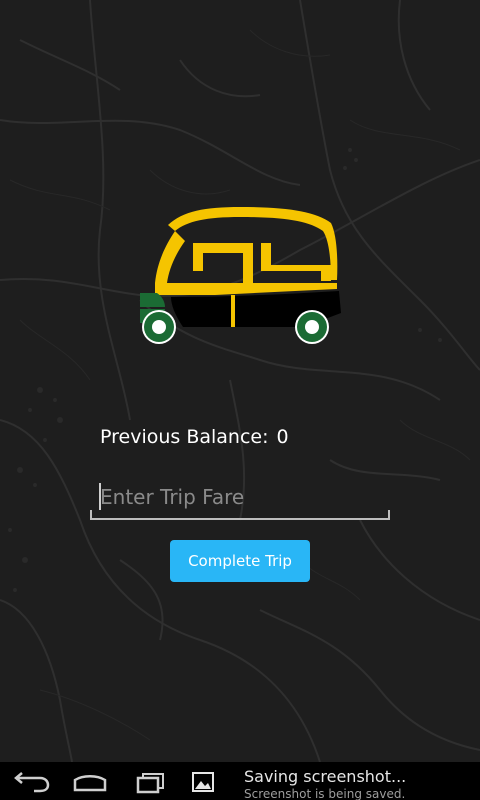 This screenshot has width=480, height=800. What do you see at coordinates (389, 515) in the screenshot?
I see `input-underline-right-tick` at bounding box center [389, 515].